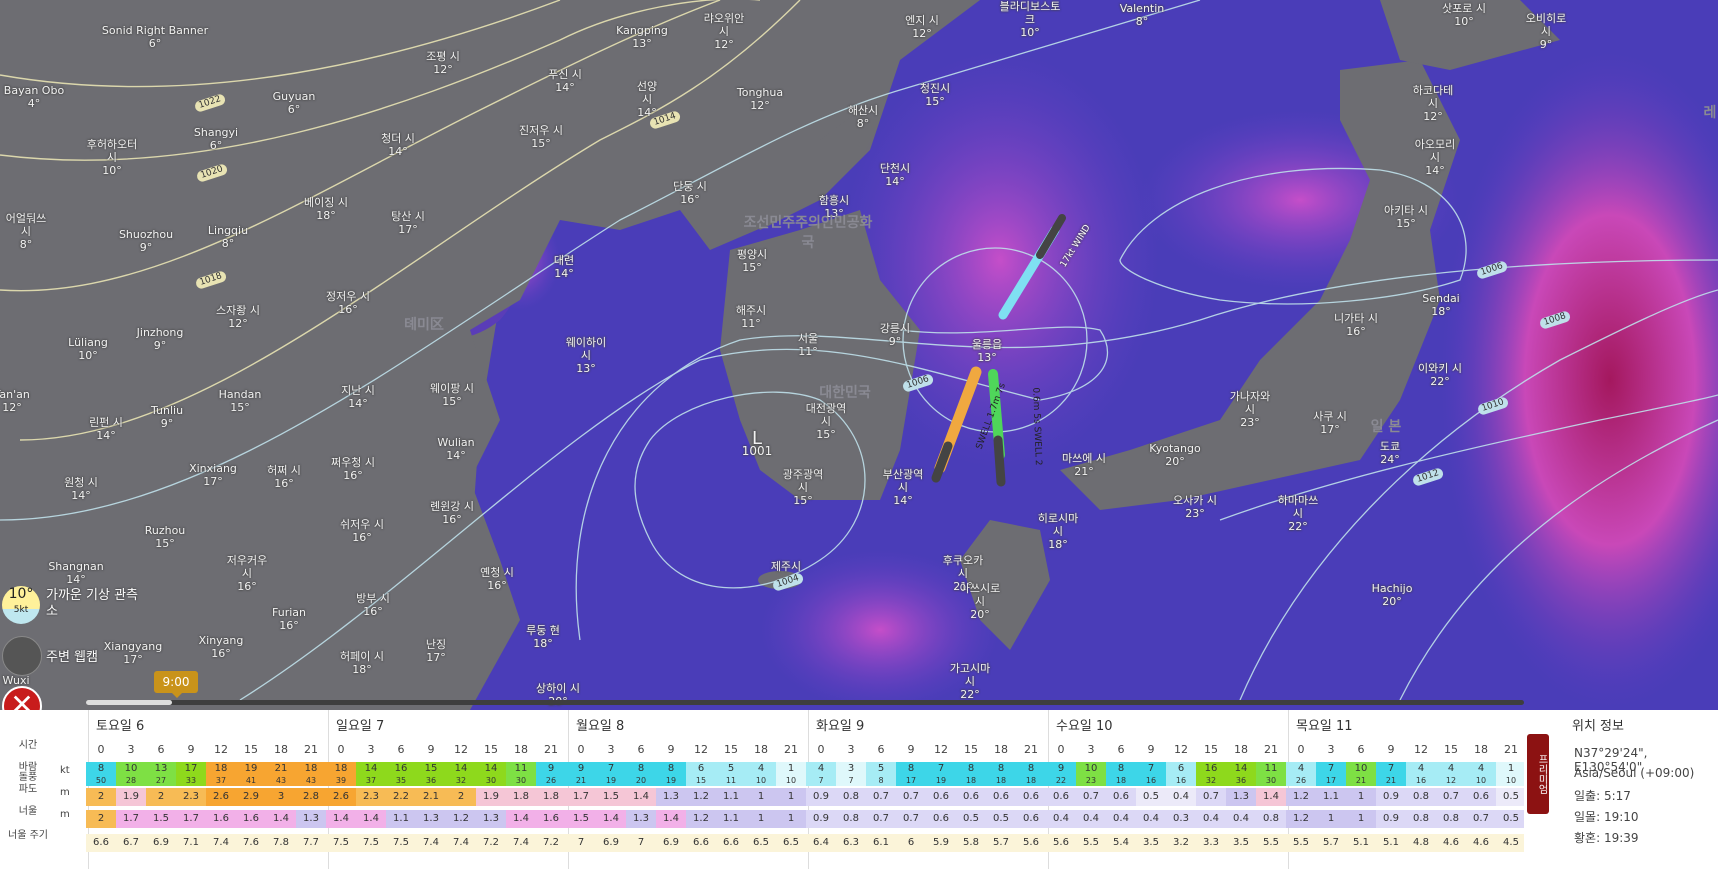 The width and height of the screenshot is (1718, 869). What do you see at coordinates (165, 537) in the screenshot?
I see `city-label: Ruzhou 15°` at bounding box center [165, 537].